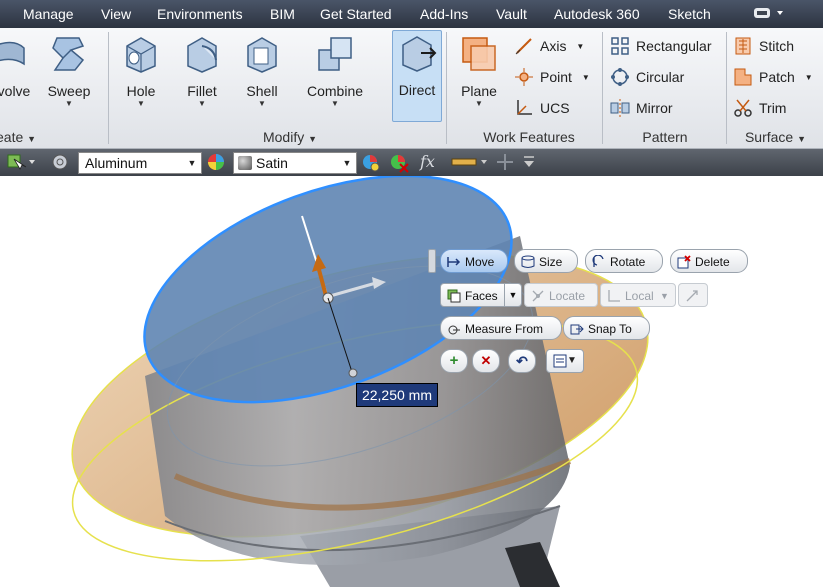 The image size is (823, 587). Describe the element at coordinates (21, 162) in the screenshot. I see `select-filter-icon` at that location.